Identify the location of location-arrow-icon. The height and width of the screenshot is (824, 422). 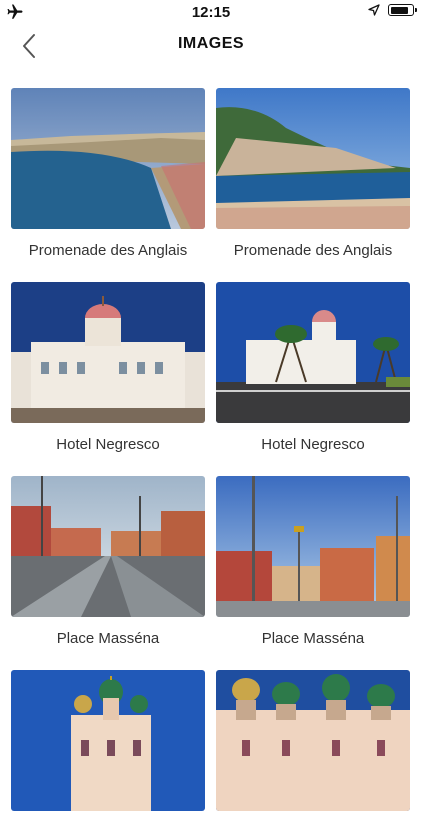
(374, 10).